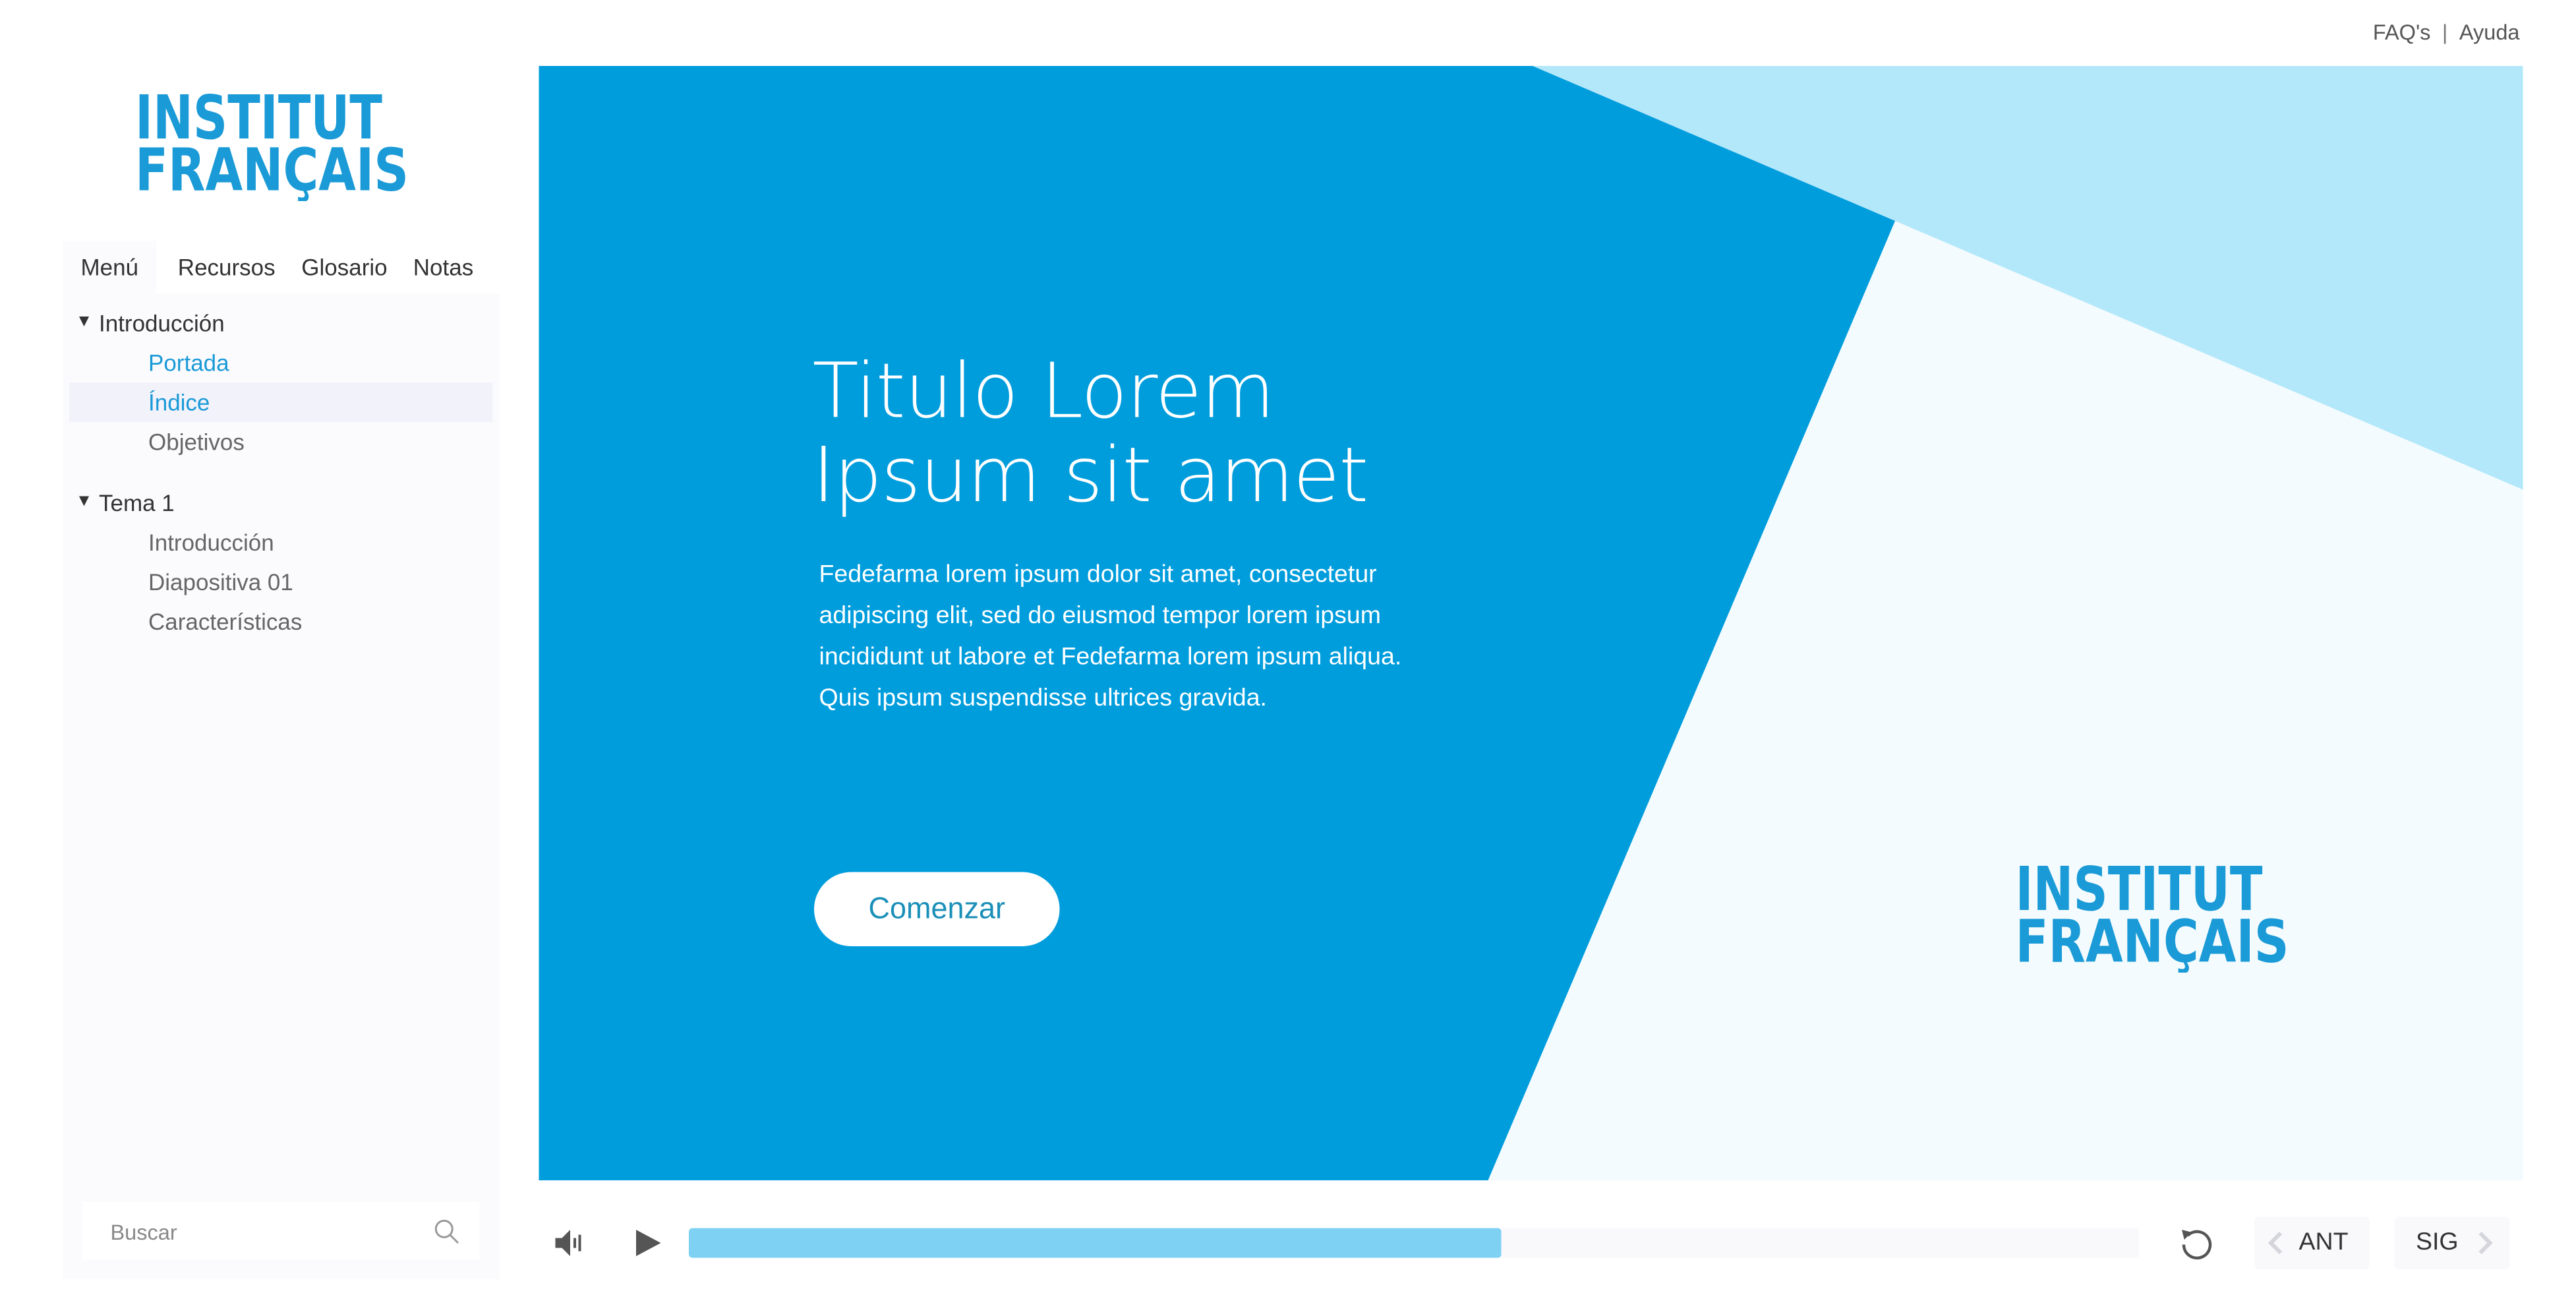  I want to click on slide-title-line-1: Titulo Lorem, so click(1044, 390).